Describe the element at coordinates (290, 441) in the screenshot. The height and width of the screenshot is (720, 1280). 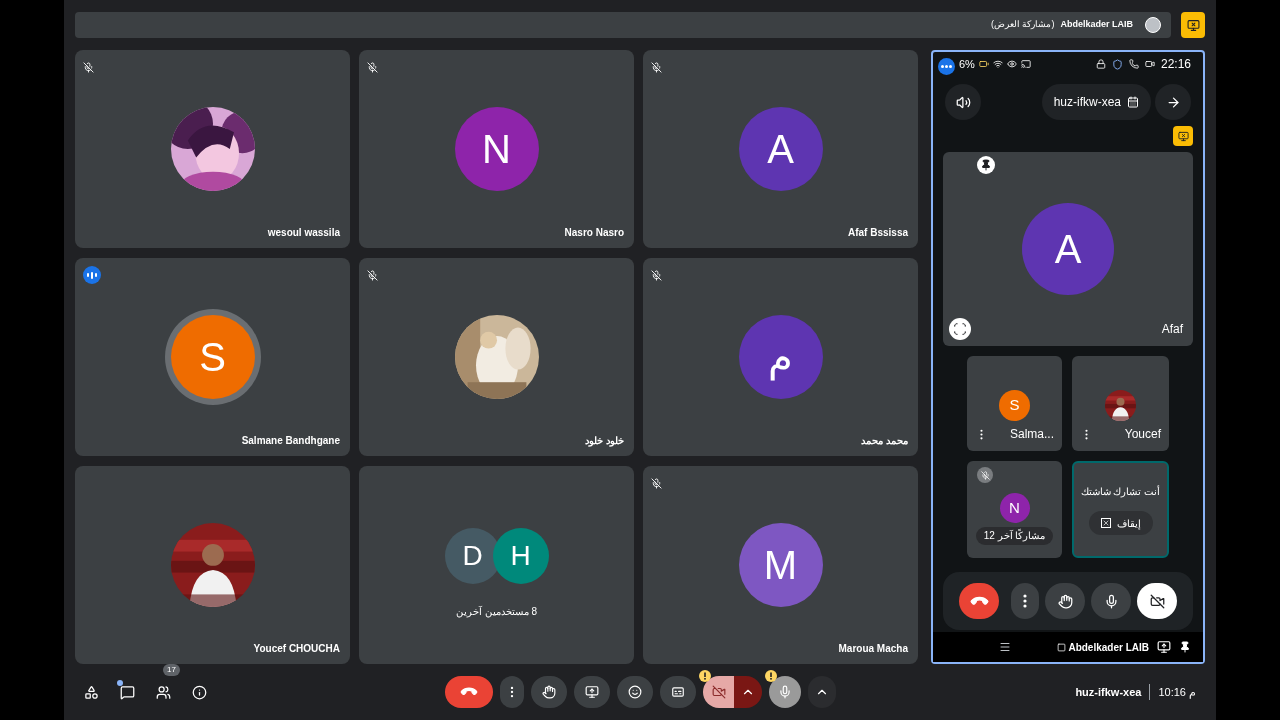
I see `participant-name: Salmane Bandhgane` at that location.